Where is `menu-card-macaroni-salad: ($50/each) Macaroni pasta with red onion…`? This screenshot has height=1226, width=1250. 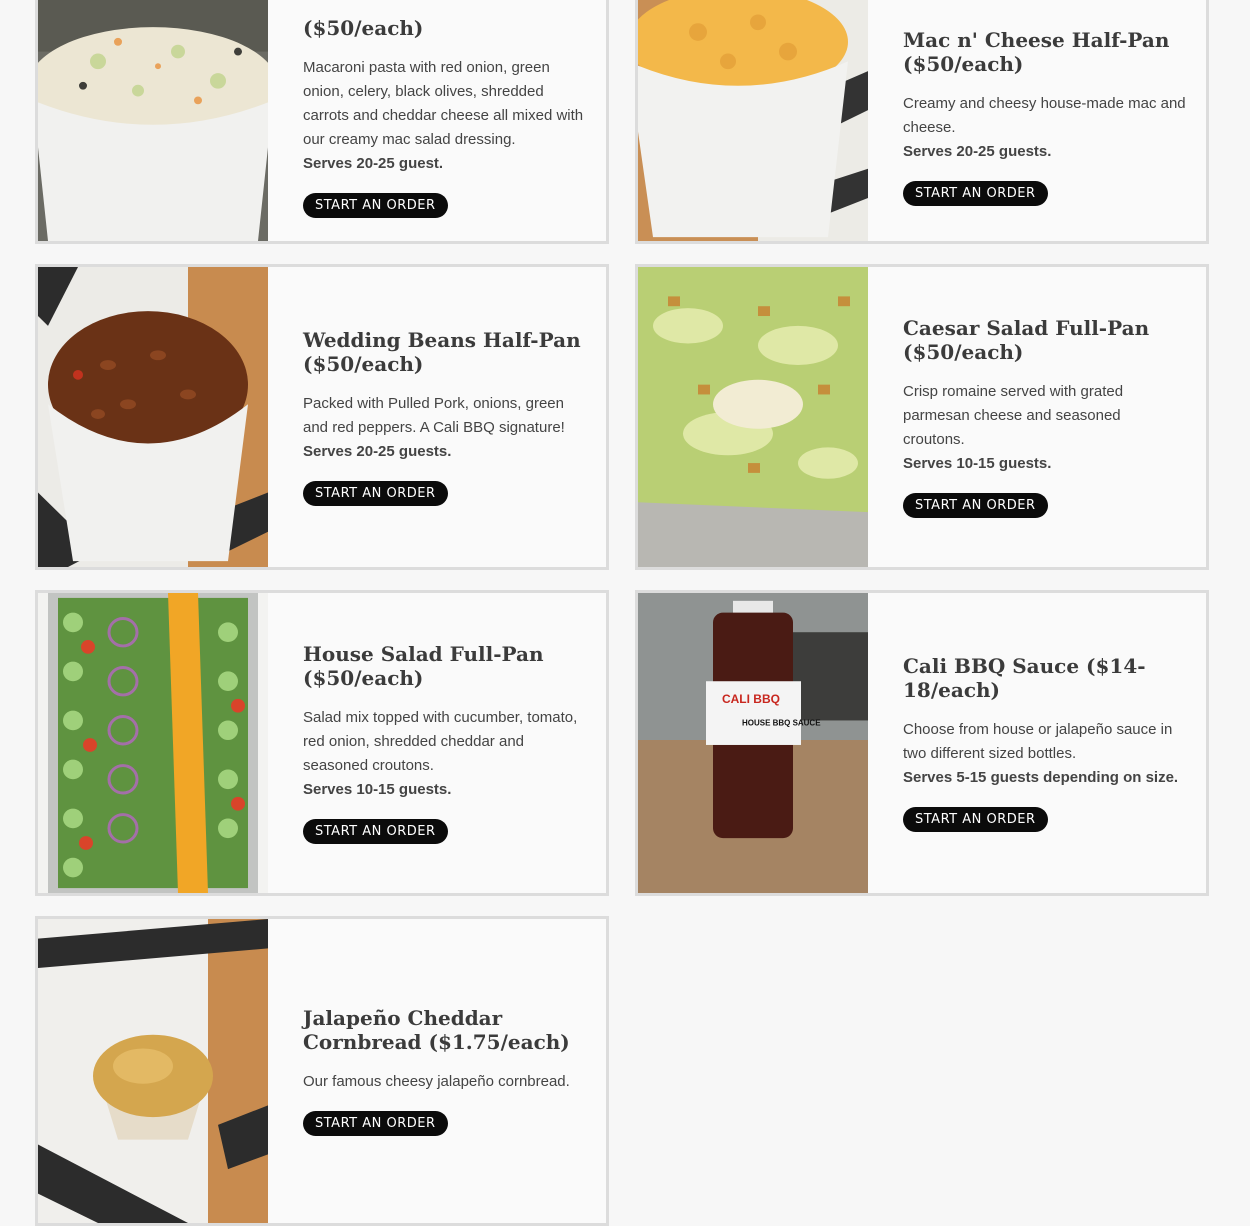
menu-card-macaroni-salad: ($50/each) Macaroni pasta with red onion… is located at coordinates (322, 122).